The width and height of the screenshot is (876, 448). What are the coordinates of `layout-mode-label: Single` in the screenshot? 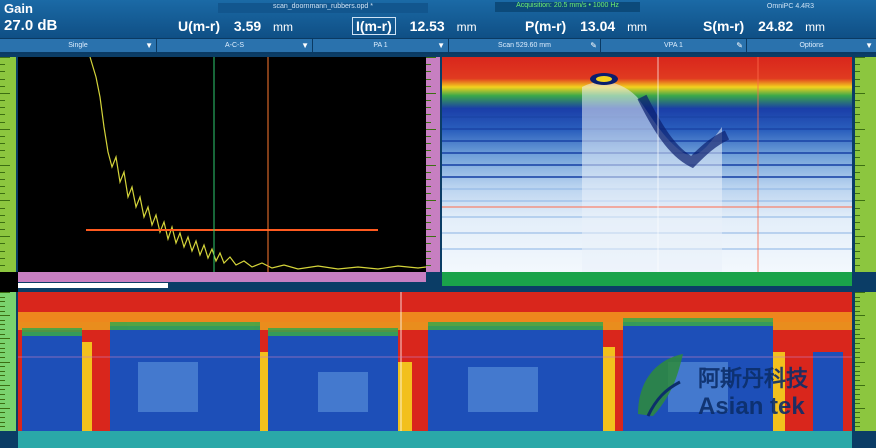 It's located at (78, 45).